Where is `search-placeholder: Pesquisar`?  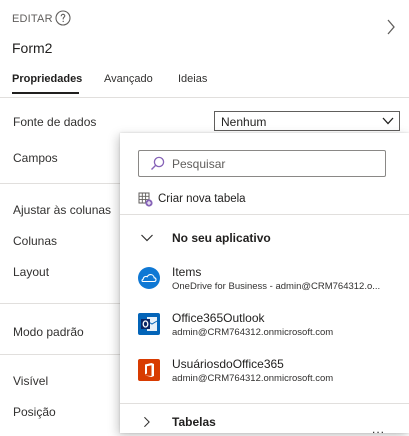 search-placeholder: Pesquisar is located at coordinates (199, 164).